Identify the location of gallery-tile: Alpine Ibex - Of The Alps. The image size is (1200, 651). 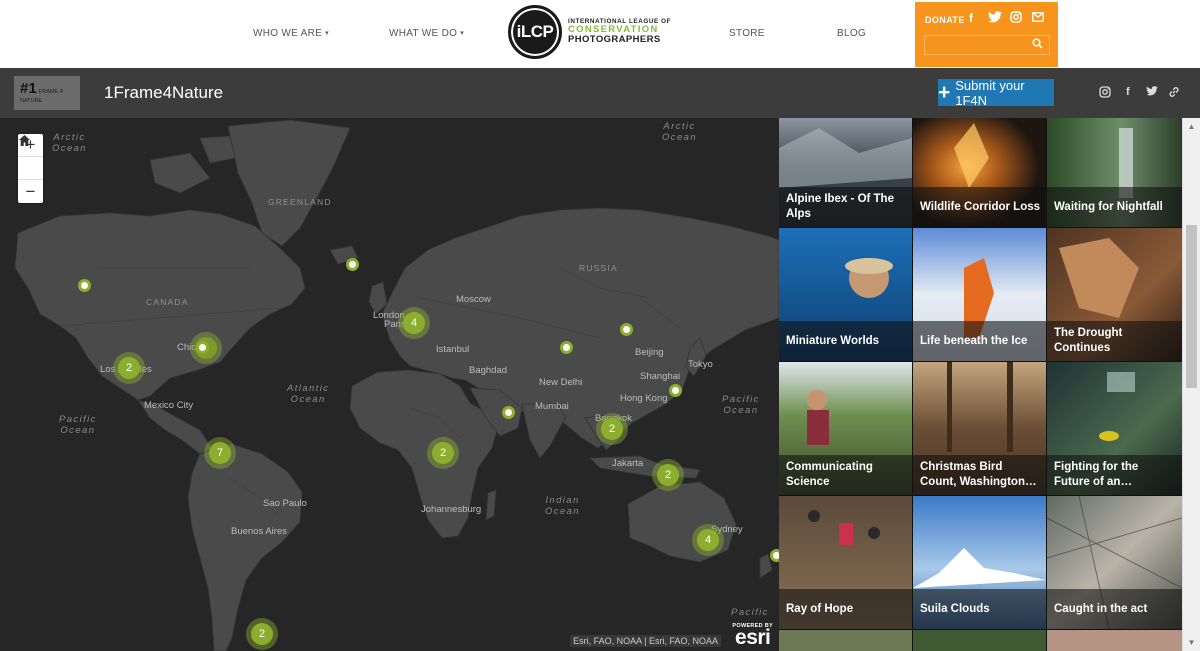
(845, 172).